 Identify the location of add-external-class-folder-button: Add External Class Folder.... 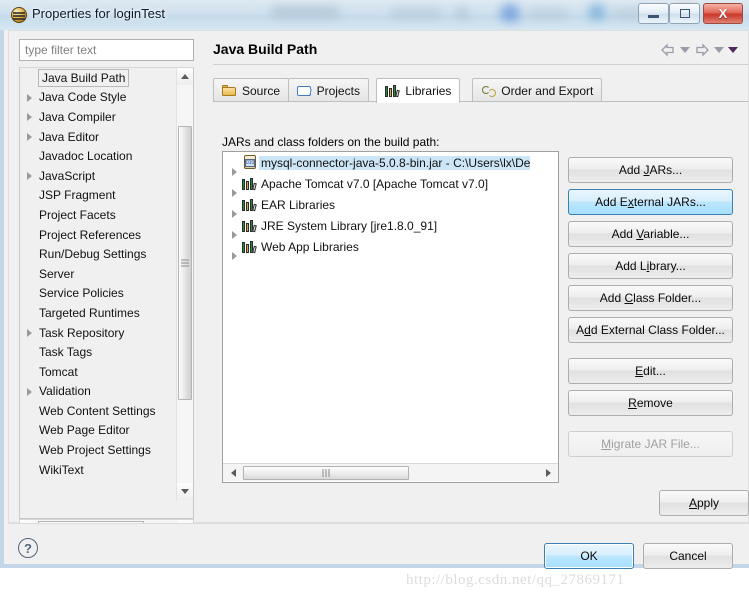
(650, 330).